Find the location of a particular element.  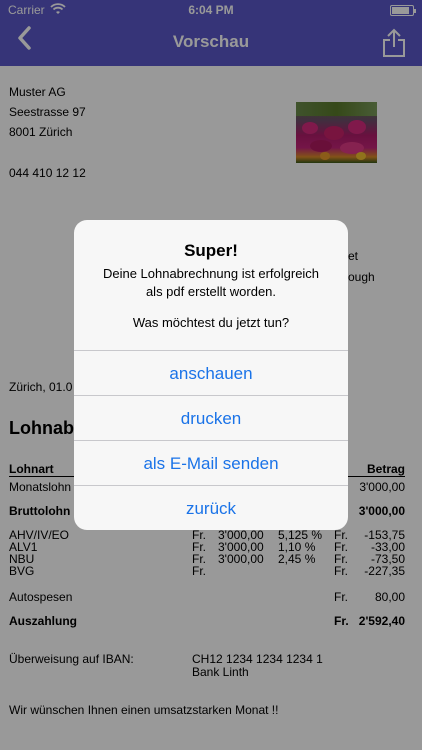

alert-message-line: Deine Lohnabrechnung ist erfolgreich is located at coordinates (211, 273).